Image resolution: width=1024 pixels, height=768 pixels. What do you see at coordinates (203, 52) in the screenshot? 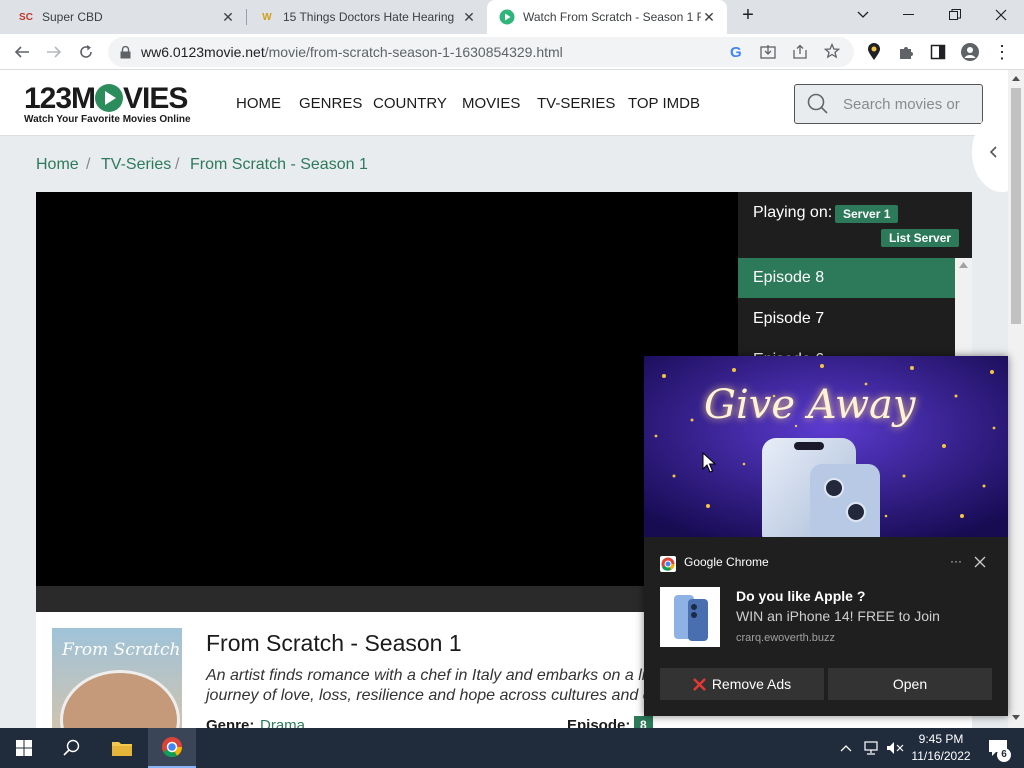
I see `url-host: ww6.0123movie.net` at bounding box center [203, 52].